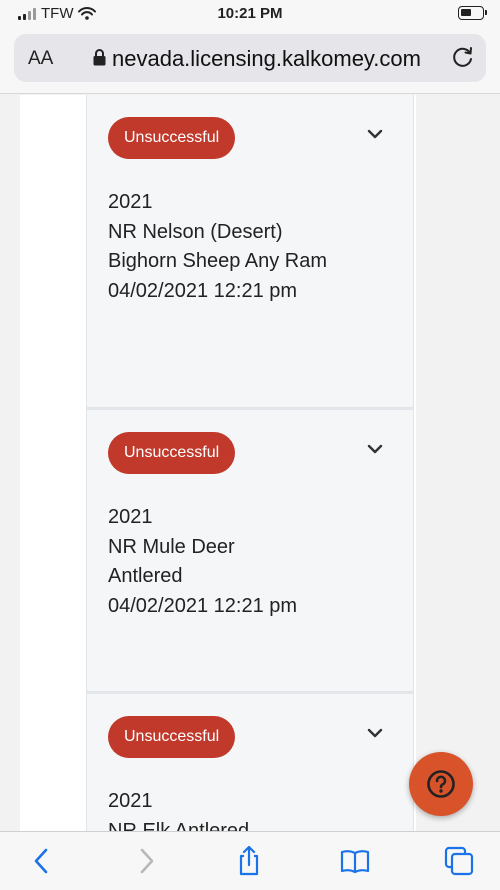 This screenshot has width=500, height=890. Describe the element at coordinates (472, 13) in the screenshot. I see `battery-icon` at that location.